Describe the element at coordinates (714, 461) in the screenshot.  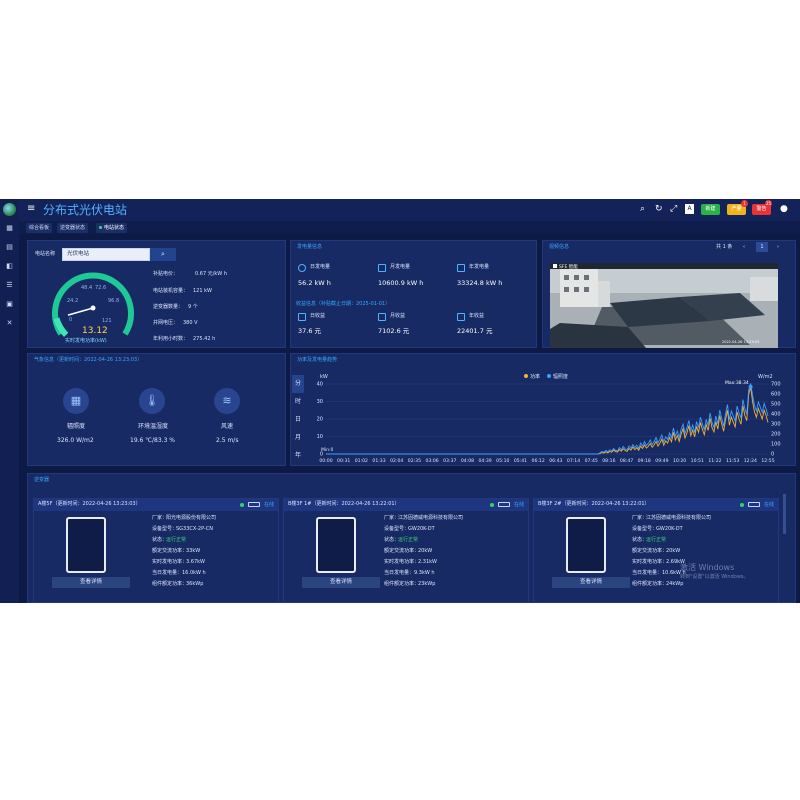
I see `x-tick: 11:22` at that location.